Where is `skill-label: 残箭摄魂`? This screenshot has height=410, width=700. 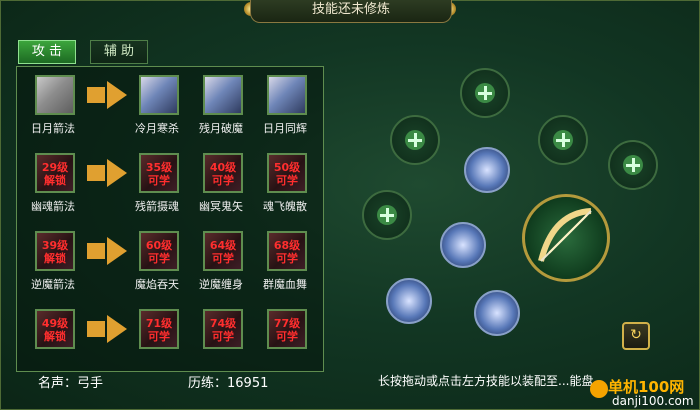 skill-label: 残箭摄魂 is located at coordinates (157, 206).